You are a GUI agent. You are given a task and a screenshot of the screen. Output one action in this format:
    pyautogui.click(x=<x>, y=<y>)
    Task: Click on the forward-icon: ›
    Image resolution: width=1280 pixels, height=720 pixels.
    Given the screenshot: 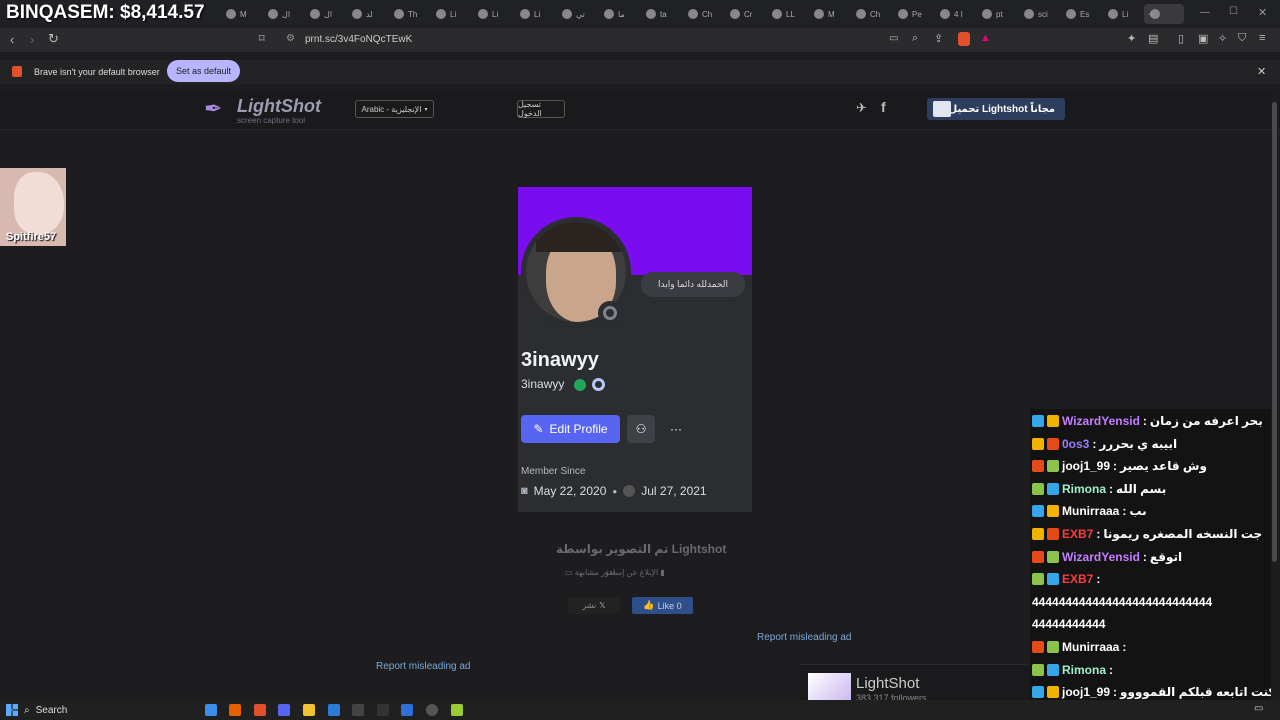 What is the action you would take?
    pyautogui.click(x=32, y=39)
    